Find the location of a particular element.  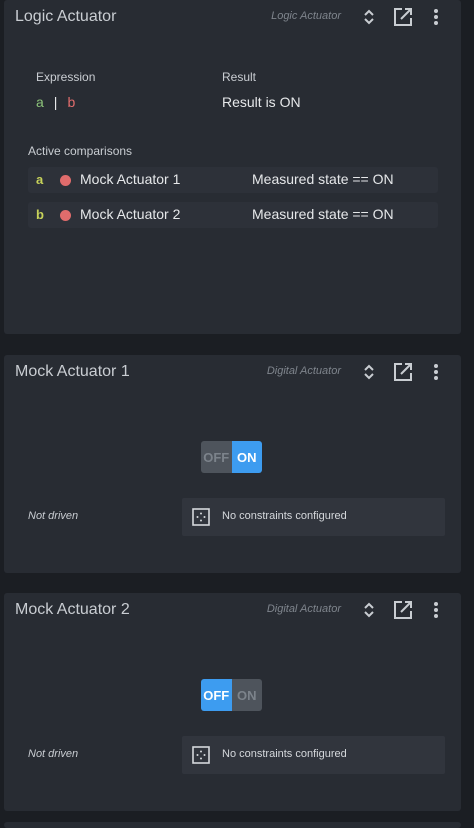

comparison-key: a is located at coordinates (40, 179).